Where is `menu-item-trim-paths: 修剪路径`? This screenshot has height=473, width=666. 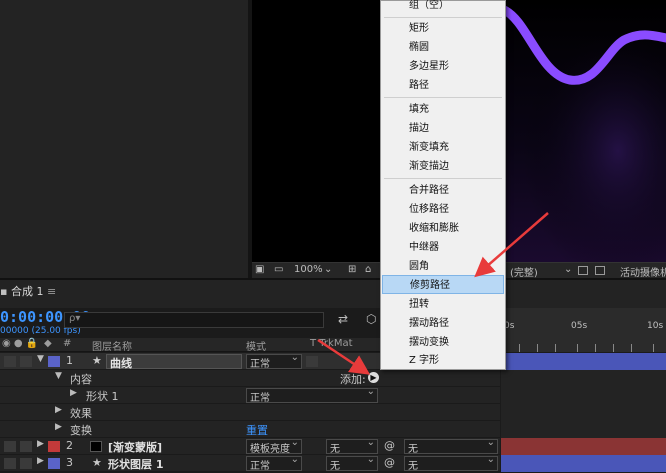
menu-item-trim-paths: 修剪路径 is located at coordinates (443, 284).